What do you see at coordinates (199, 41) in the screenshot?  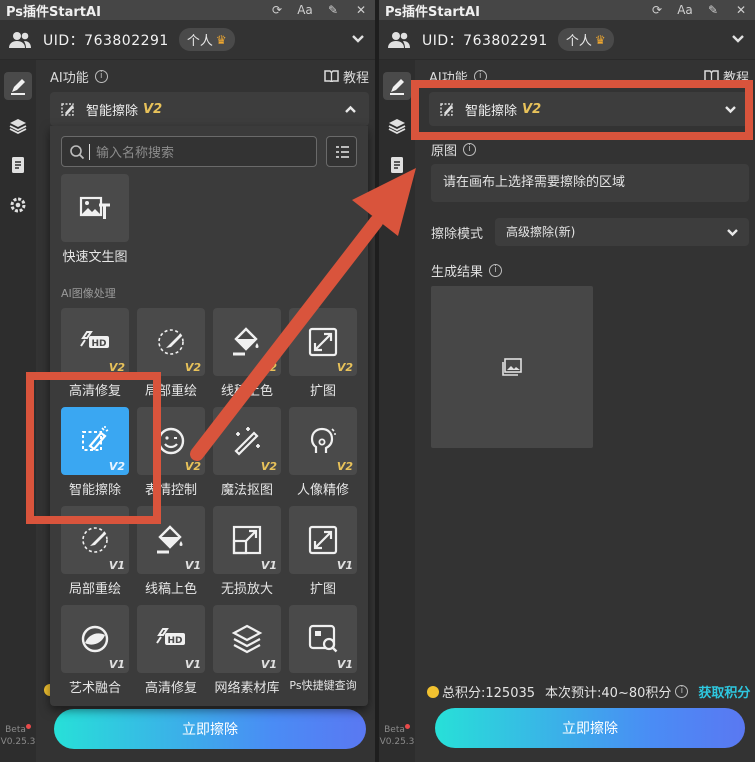 I see `plan-badge-label: 个人` at bounding box center [199, 41].